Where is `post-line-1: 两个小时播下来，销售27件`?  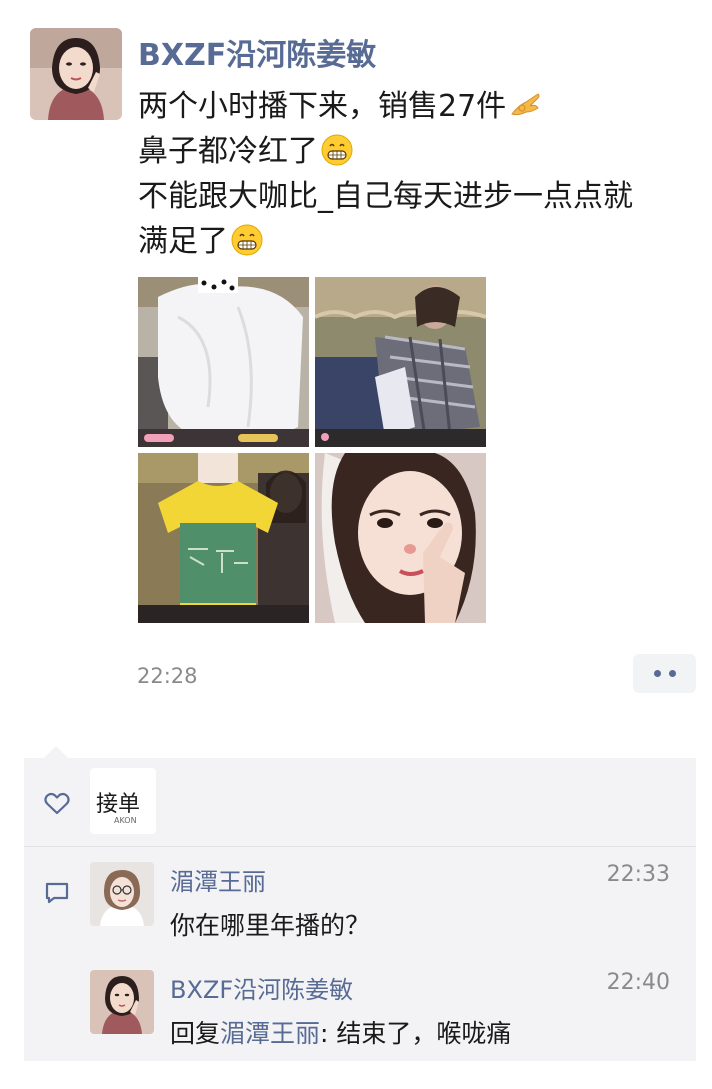 post-line-1: 两个小时播下来，销售27件 is located at coordinates (322, 106).